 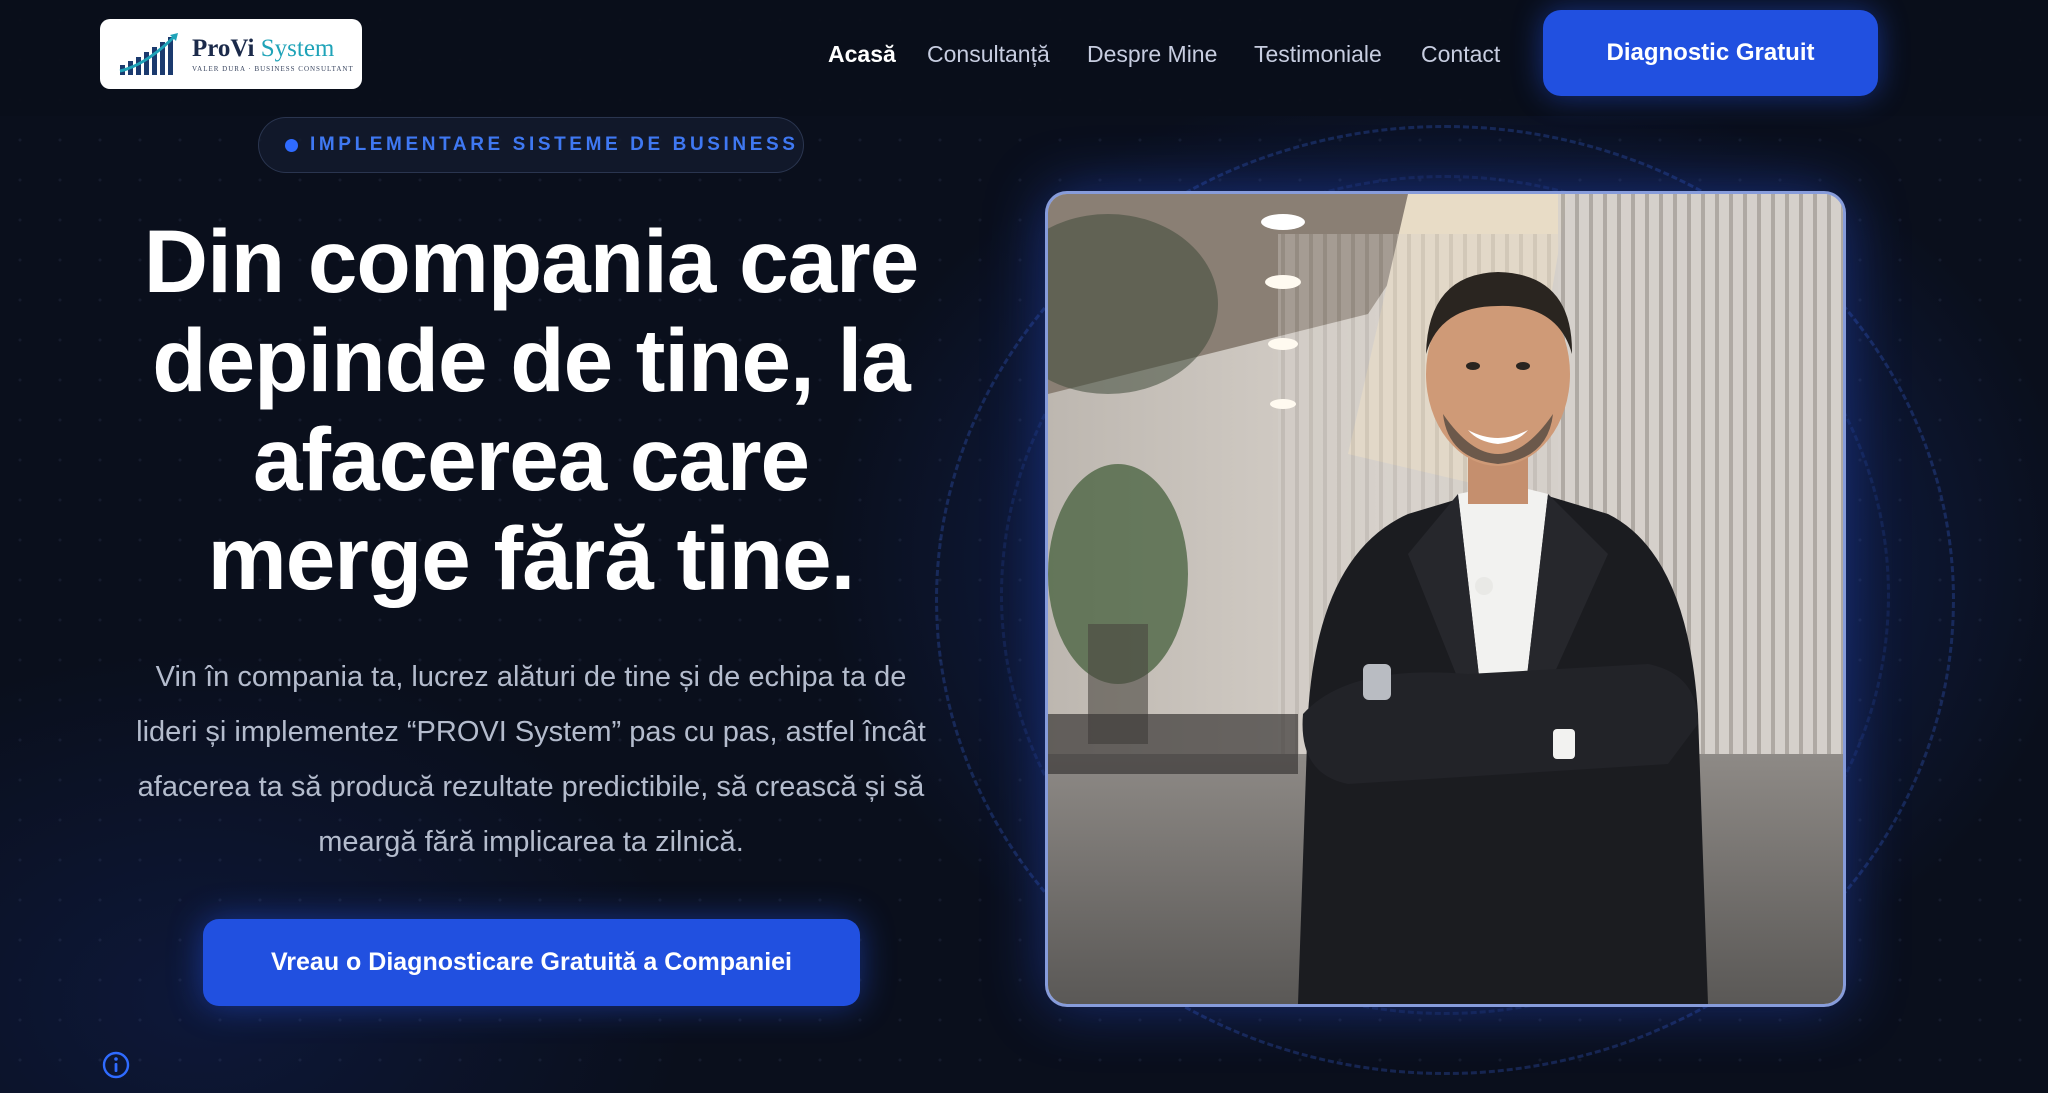 I want to click on headline-line: afacerea care, so click(x=531, y=459).